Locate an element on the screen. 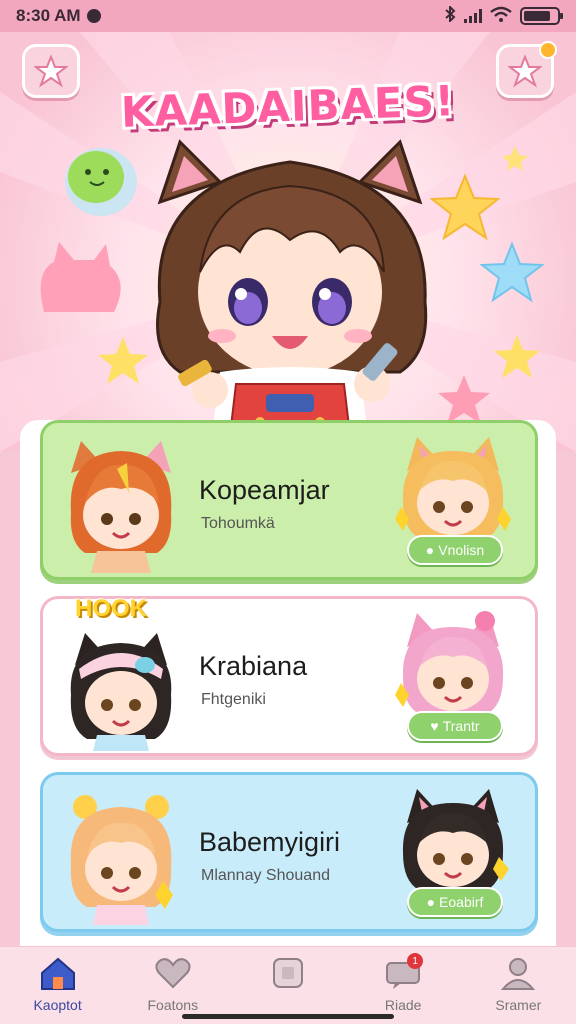  avatar-redhead-icon is located at coordinates (121, 507).